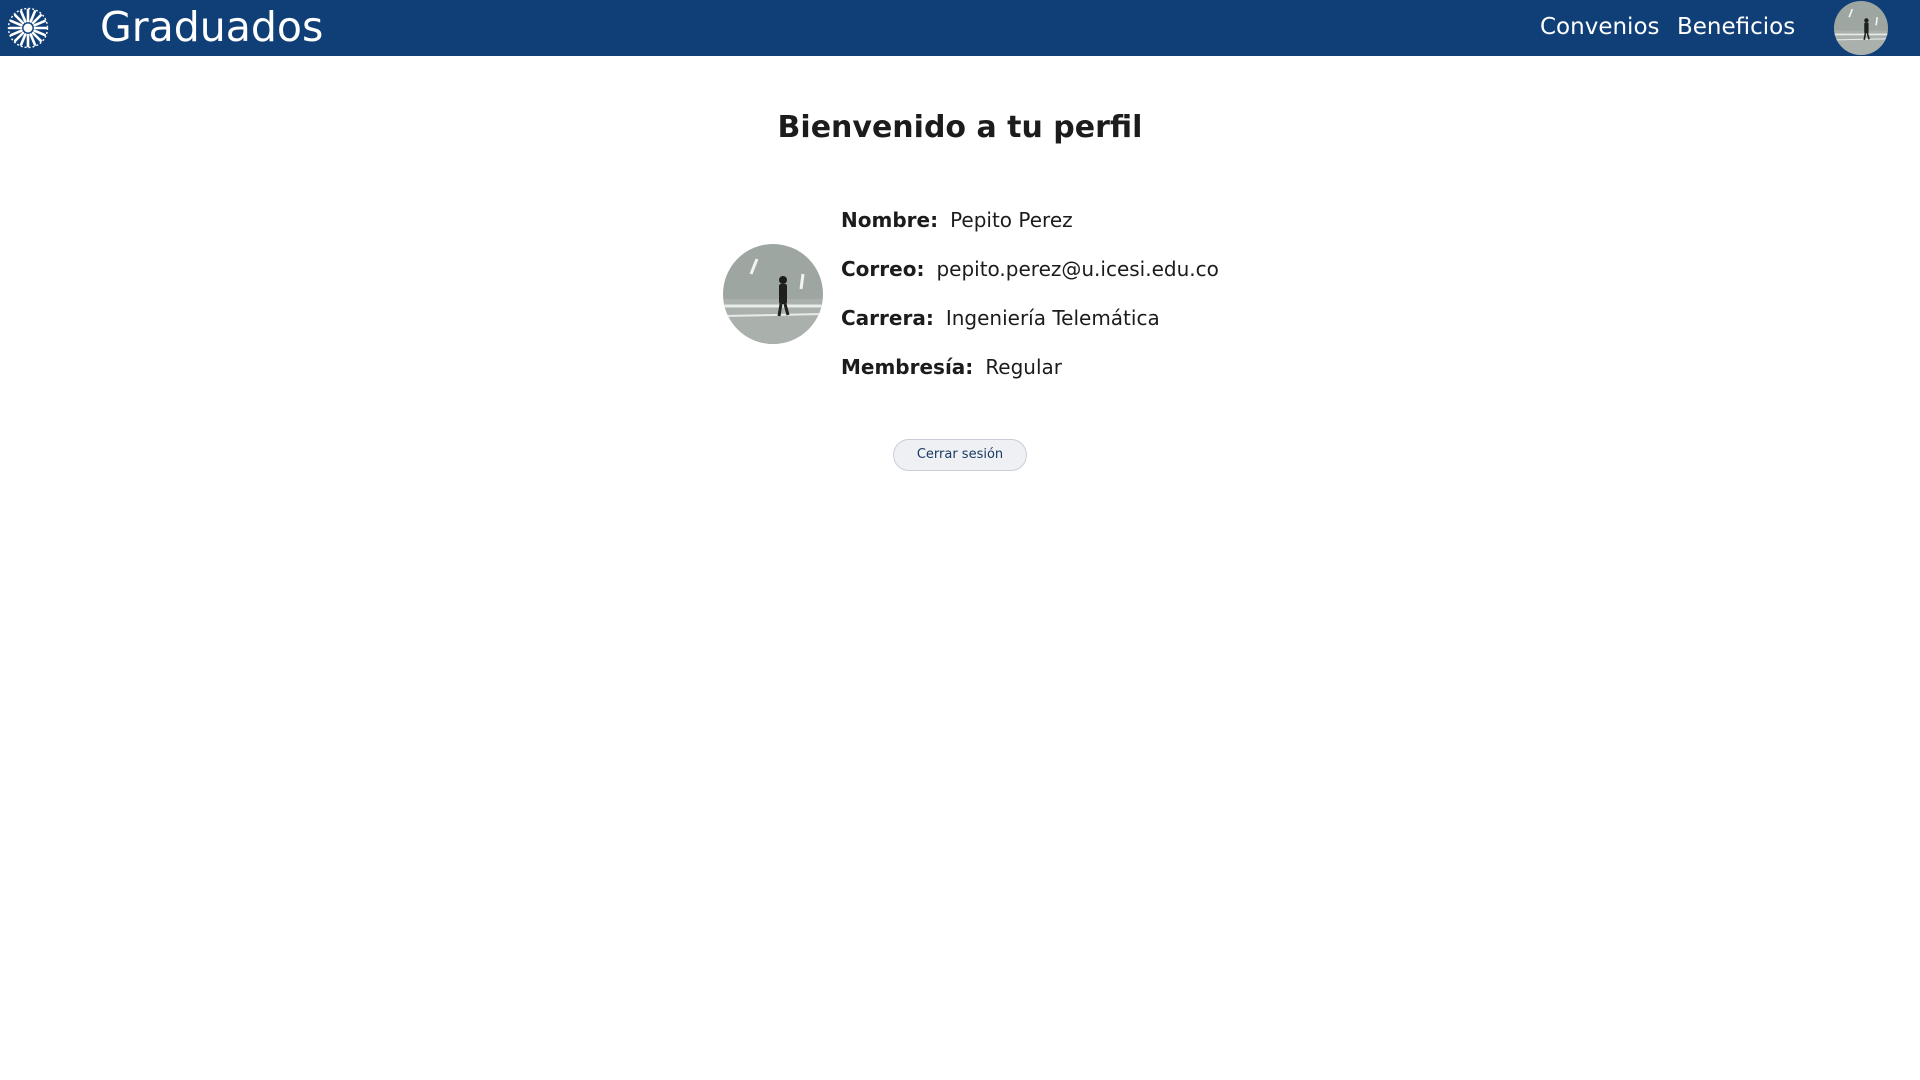 This screenshot has width=1920, height=1080. I want to click on field-label: Carrera:, so click(887, 318).